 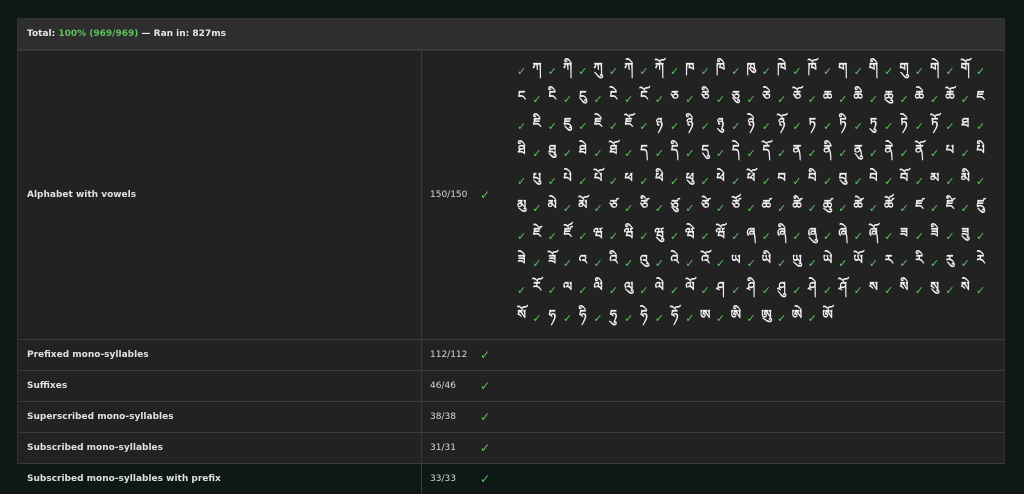 I want to click on glyph-syllable: ཁེ, so click(x=782, y=69).